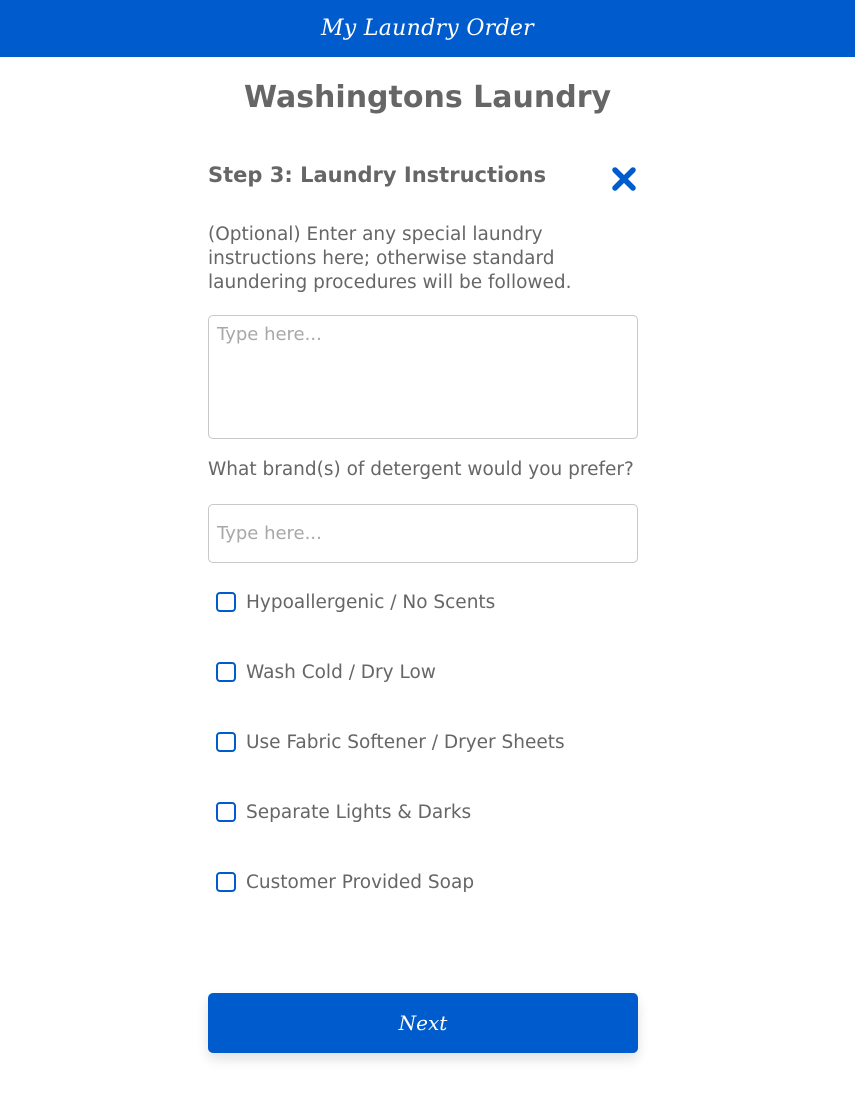 This screenshot has height=1101, width=855. What do you see at coordinates (423, 533) in the screenshot?
I see `detergent-input` at bounding box center [423, 533].